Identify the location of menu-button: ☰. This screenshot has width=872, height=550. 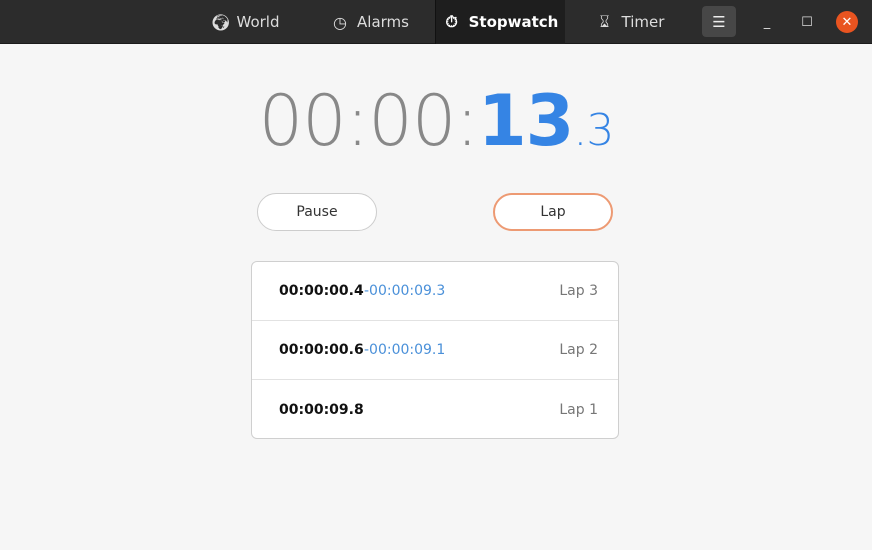
(719, 21).